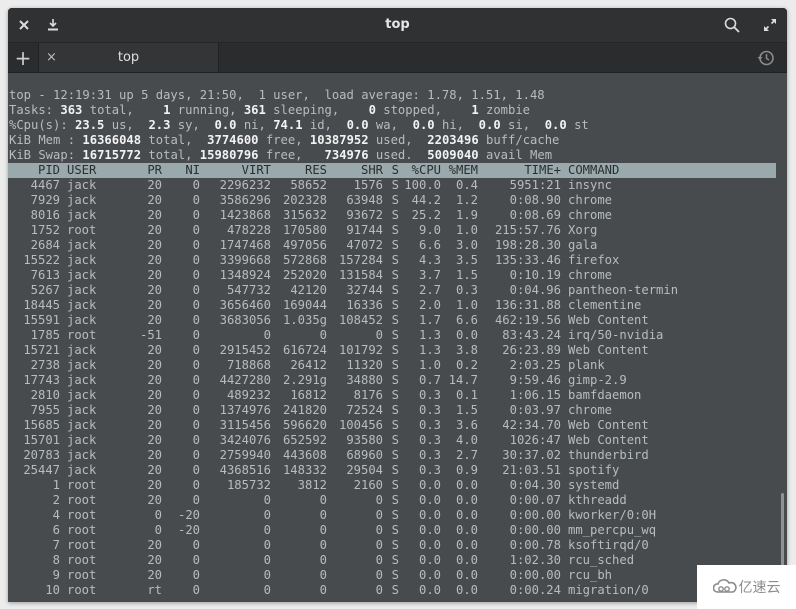  Describe the element at coordinates (732, 25) in the screenshot. I see `search-button` at that location.